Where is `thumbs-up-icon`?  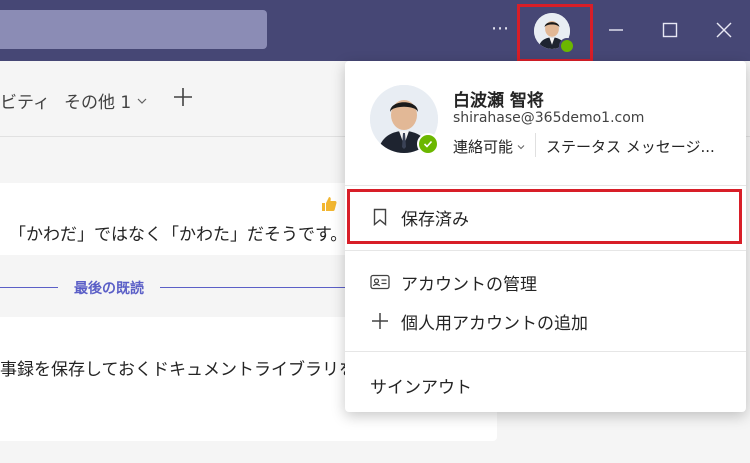 thumbs-up-icon is located at coordinates (329, 204).